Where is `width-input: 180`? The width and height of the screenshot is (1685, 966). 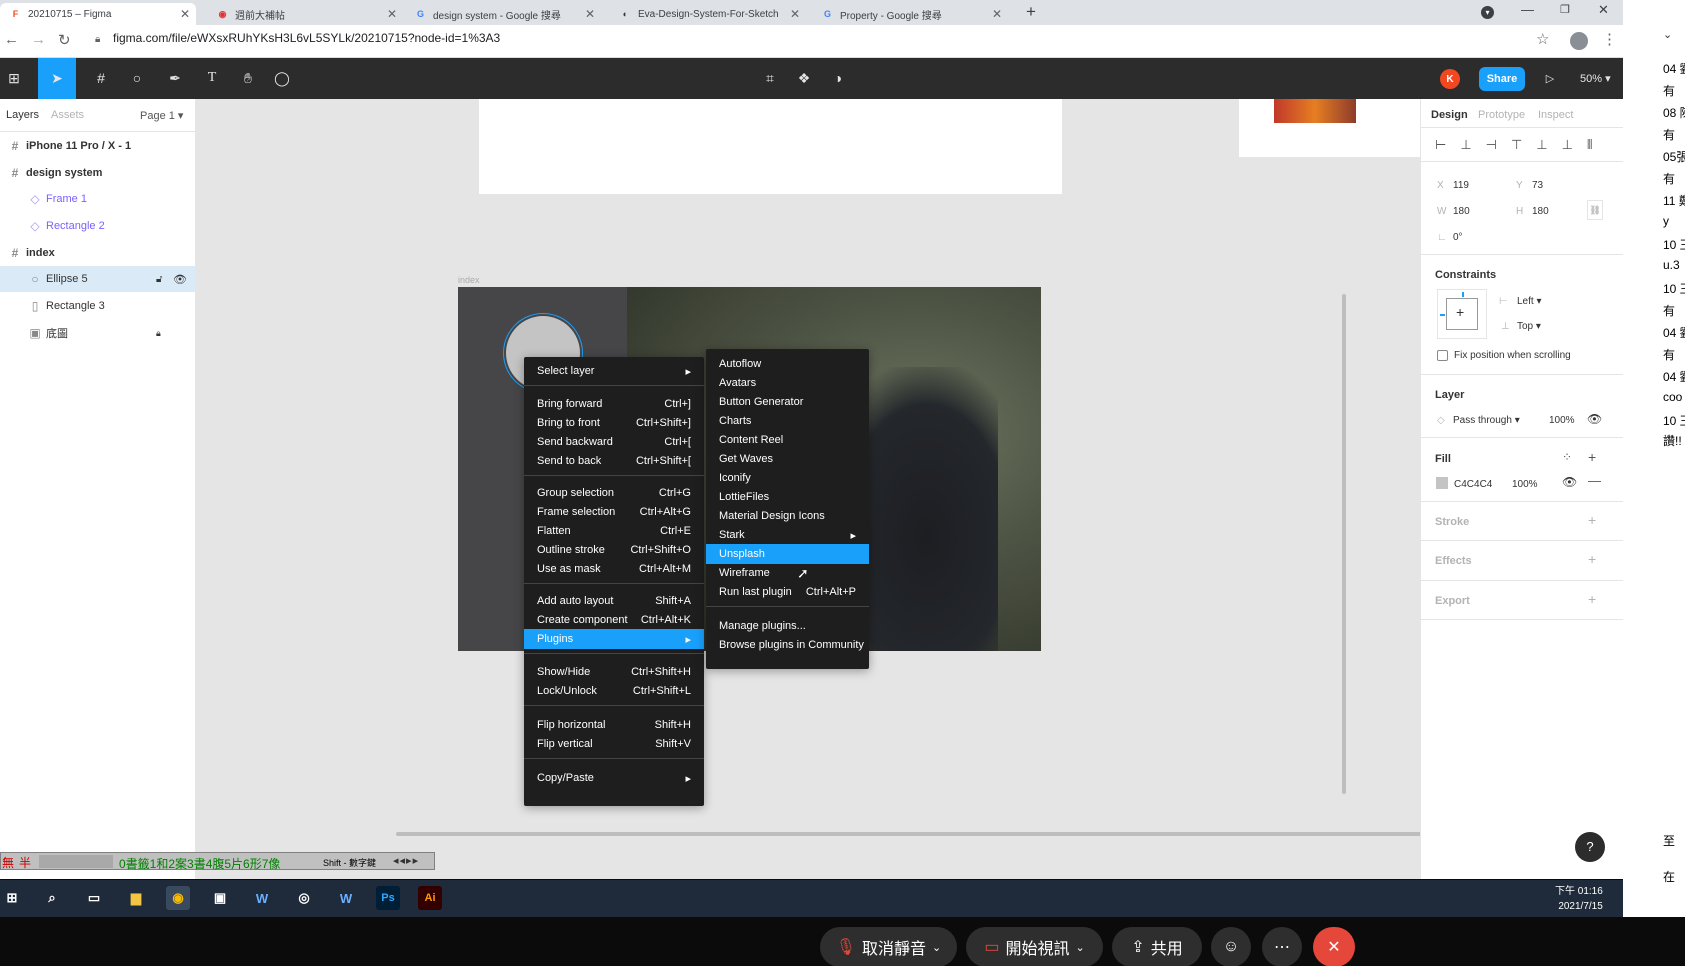
width-input: 180 is located at coordinates (1461, 211).